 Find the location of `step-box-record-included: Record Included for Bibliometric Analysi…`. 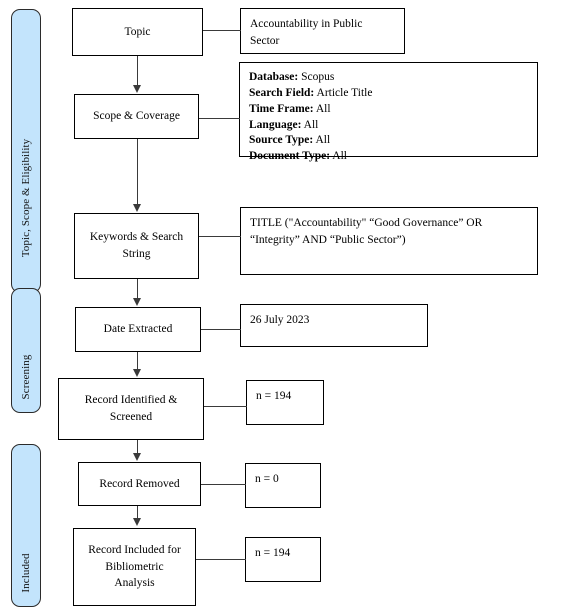

step-box-record-included: Record Included for Bibliometric Analysi… is located at coordinates (134, 567).